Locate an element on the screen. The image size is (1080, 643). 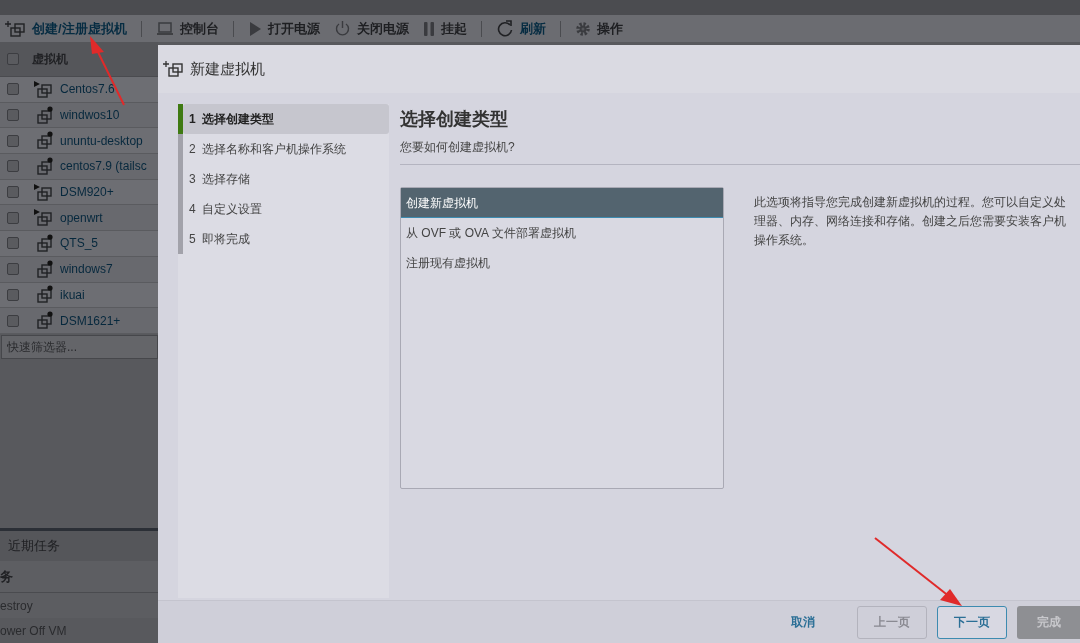
option-description: 此选项将指导您完成创建新虚拟机的过程。您可以自定义处理器、内存、网络连接和存储。创建之后您需要安装客户机操作系统。 is located at coordinates (910, 221).